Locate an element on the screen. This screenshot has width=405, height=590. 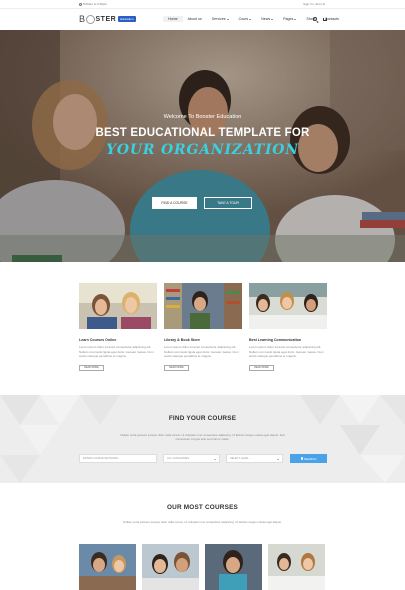
opening-hours: 8:00am to 6:30pm is located at coordinates (93, 4).